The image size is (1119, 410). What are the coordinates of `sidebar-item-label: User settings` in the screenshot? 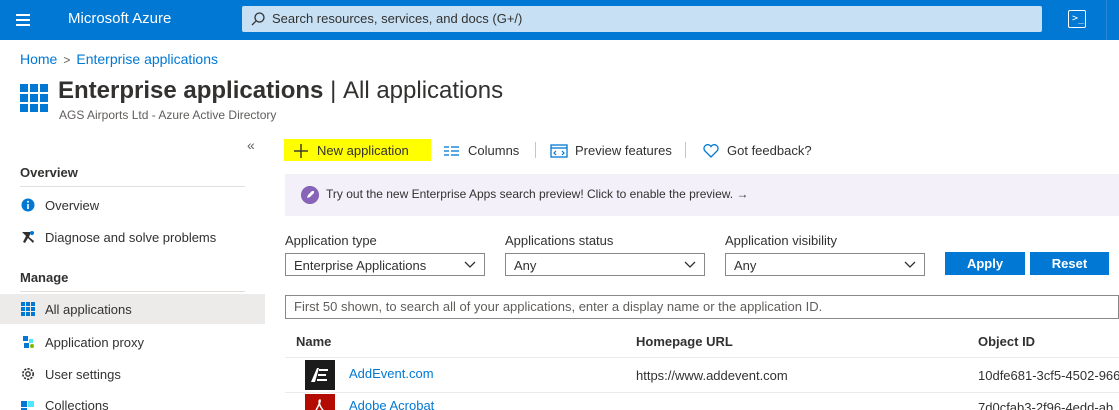 It's located at (83, 374).